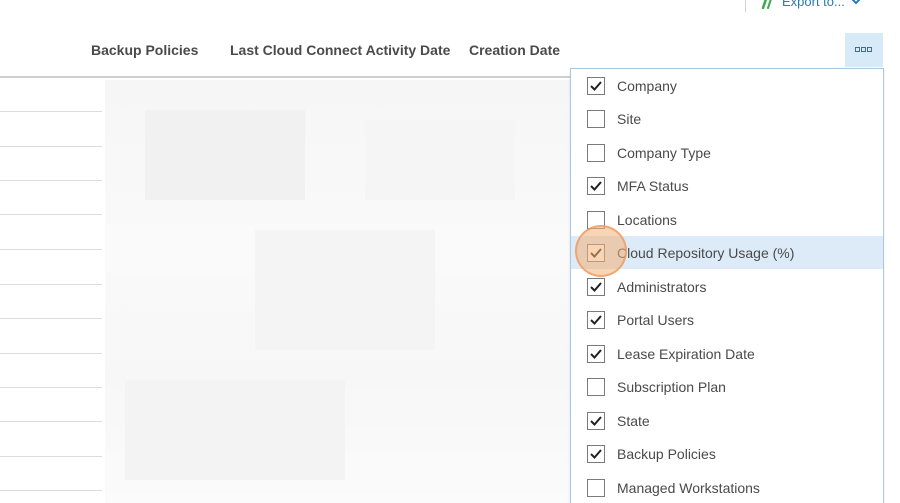  I want to click on column-option-state: State, so click(727, 420).